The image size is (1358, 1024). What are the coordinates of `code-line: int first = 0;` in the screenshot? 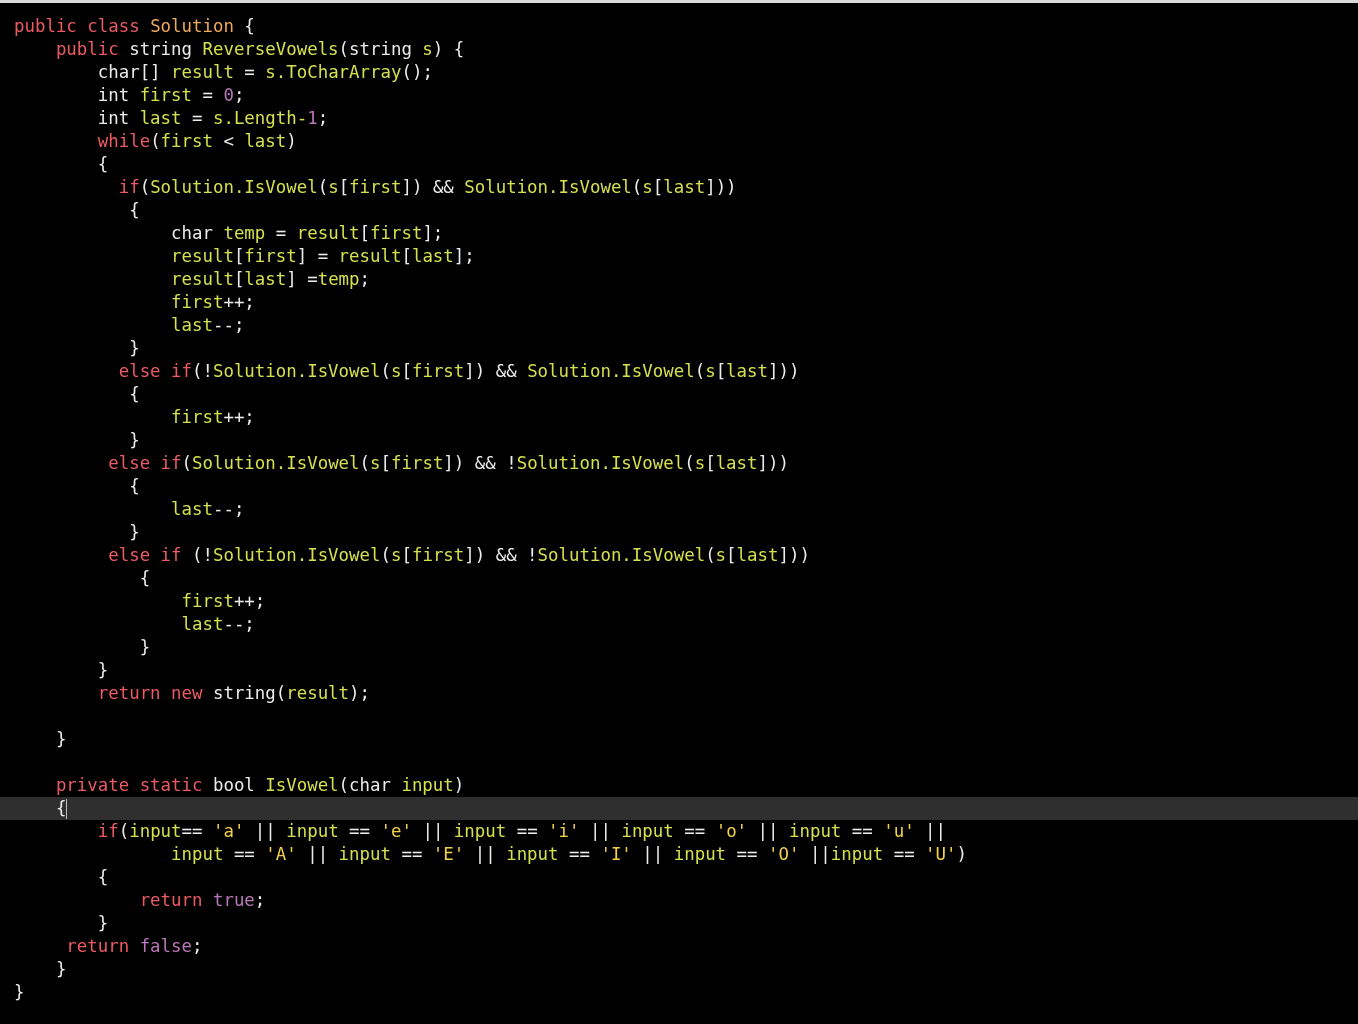 It's located at (170, 95).